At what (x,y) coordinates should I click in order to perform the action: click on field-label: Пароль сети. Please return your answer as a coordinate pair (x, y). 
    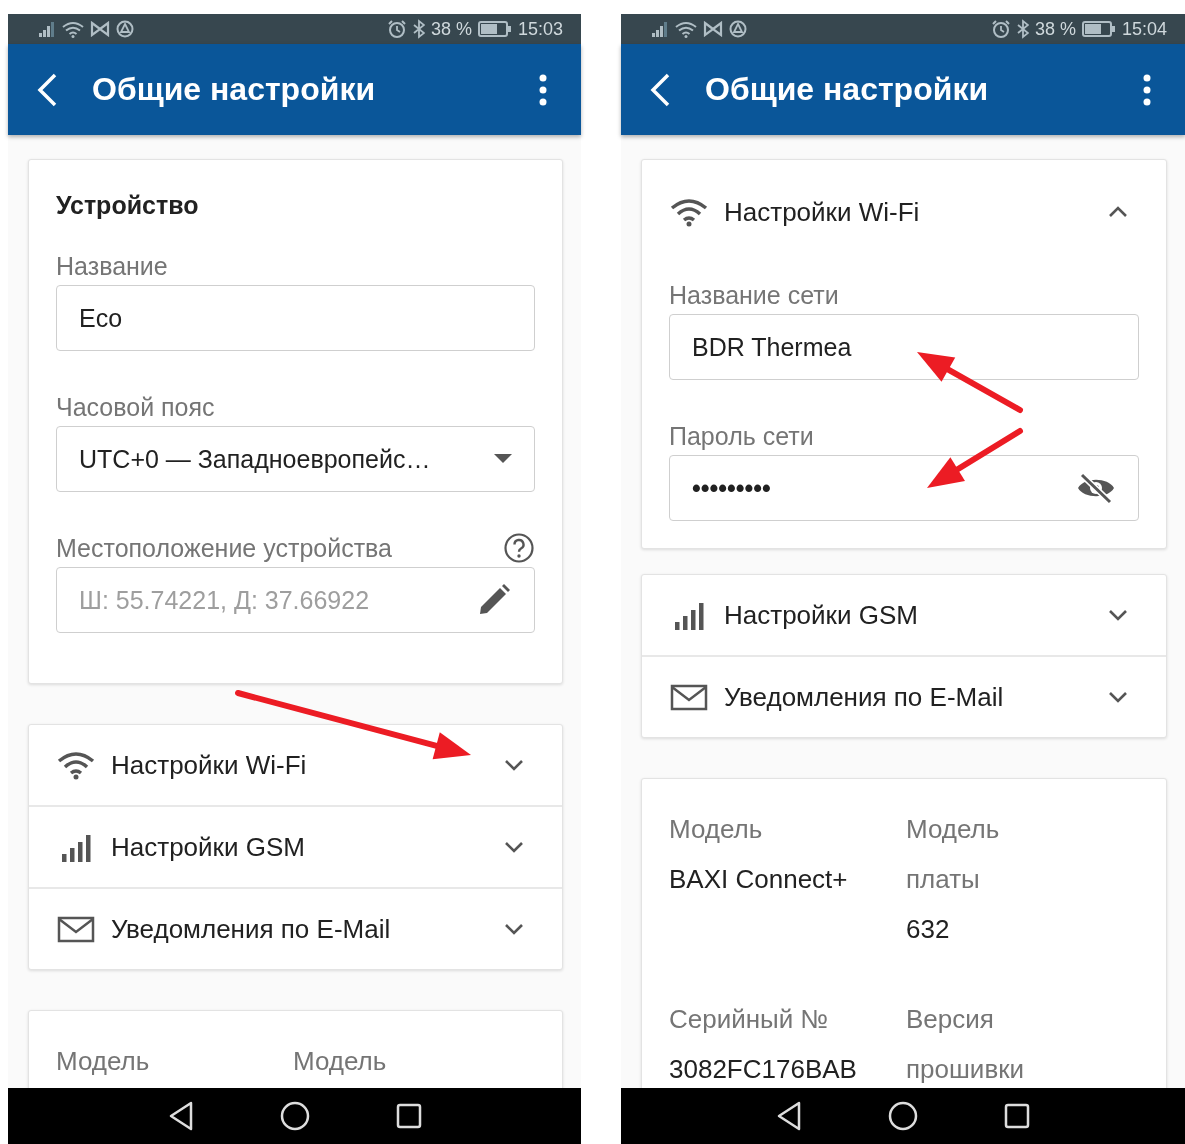
    Looking at the image, I should click on (741, 436).